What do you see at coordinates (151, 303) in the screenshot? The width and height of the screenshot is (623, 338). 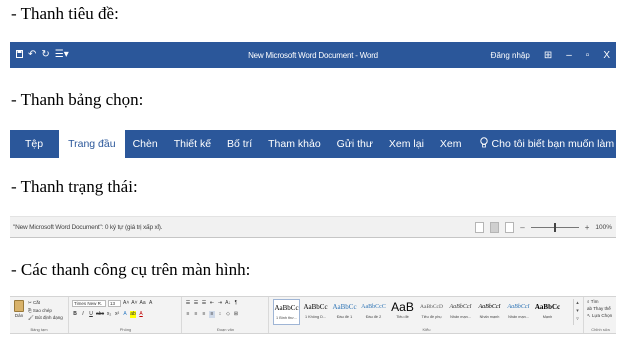 I see `clear-formatting-button: A` at bounding box center [151, 303].